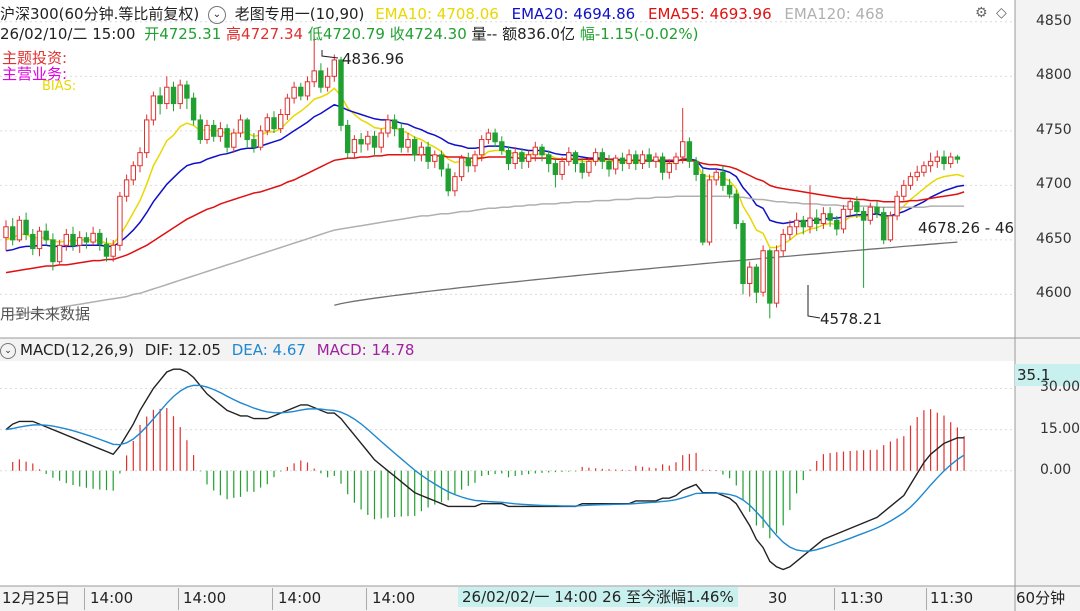 The image size is (1080, 611). Describe the element at coordinates (315, 34) in the screenshot. I see `low-label: 低` at that location.